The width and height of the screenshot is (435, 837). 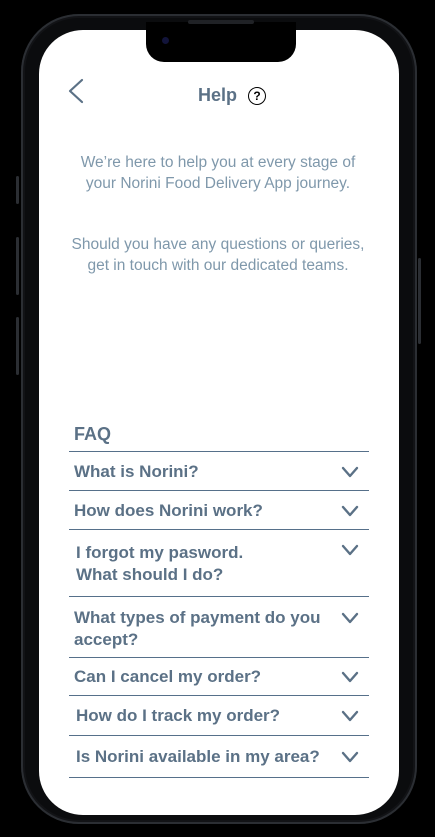 I want to click on notch-speaker, so click(x=221, y=22).